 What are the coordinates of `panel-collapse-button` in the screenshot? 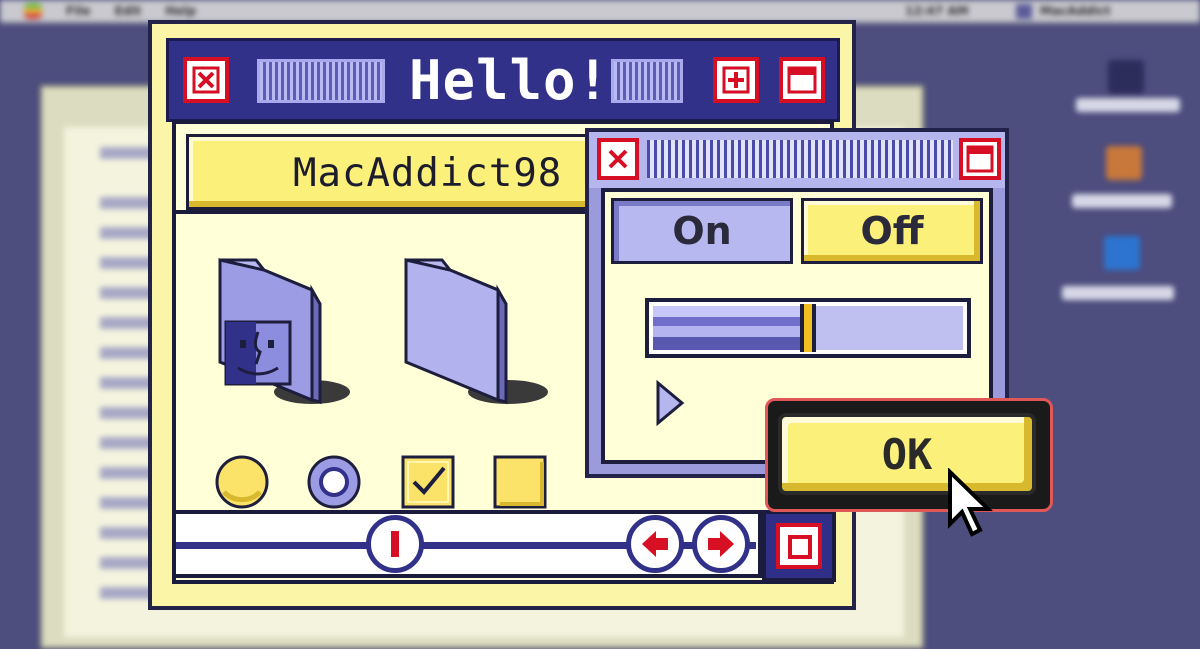 It's located at (980, 159).